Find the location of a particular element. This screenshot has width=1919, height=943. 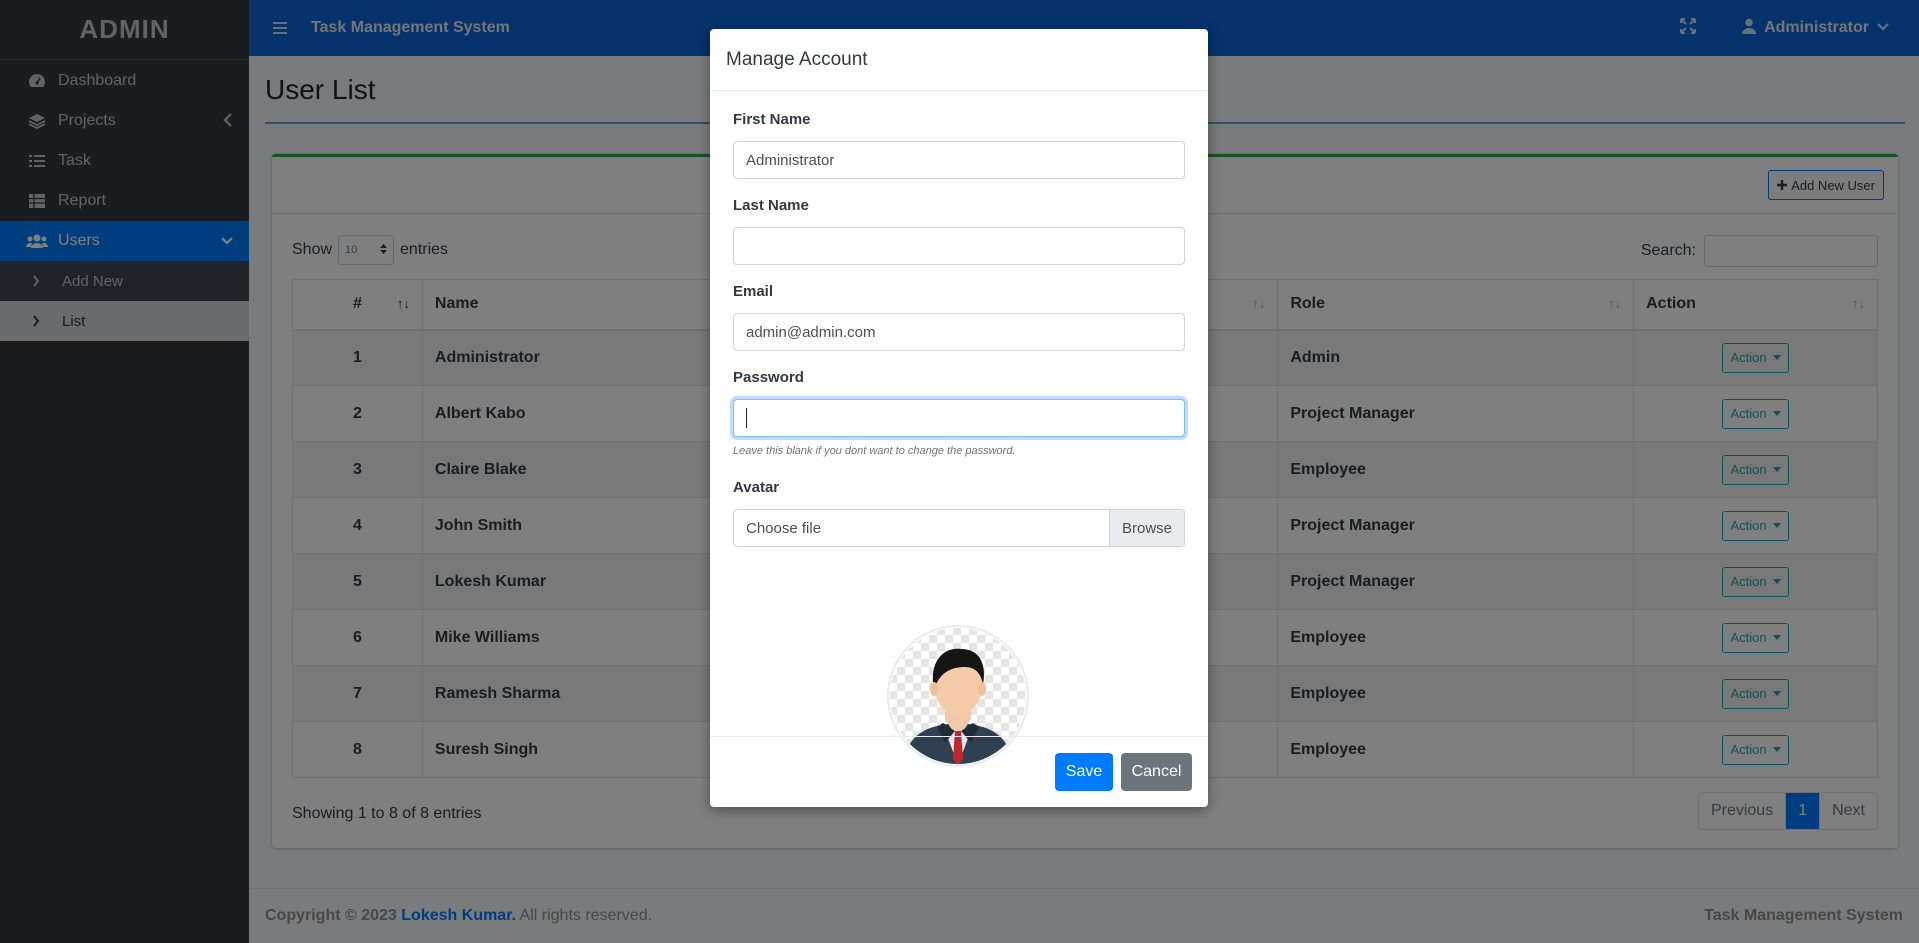

avatar-file-input: Choose file Browse is located at coordinates (959, 528).